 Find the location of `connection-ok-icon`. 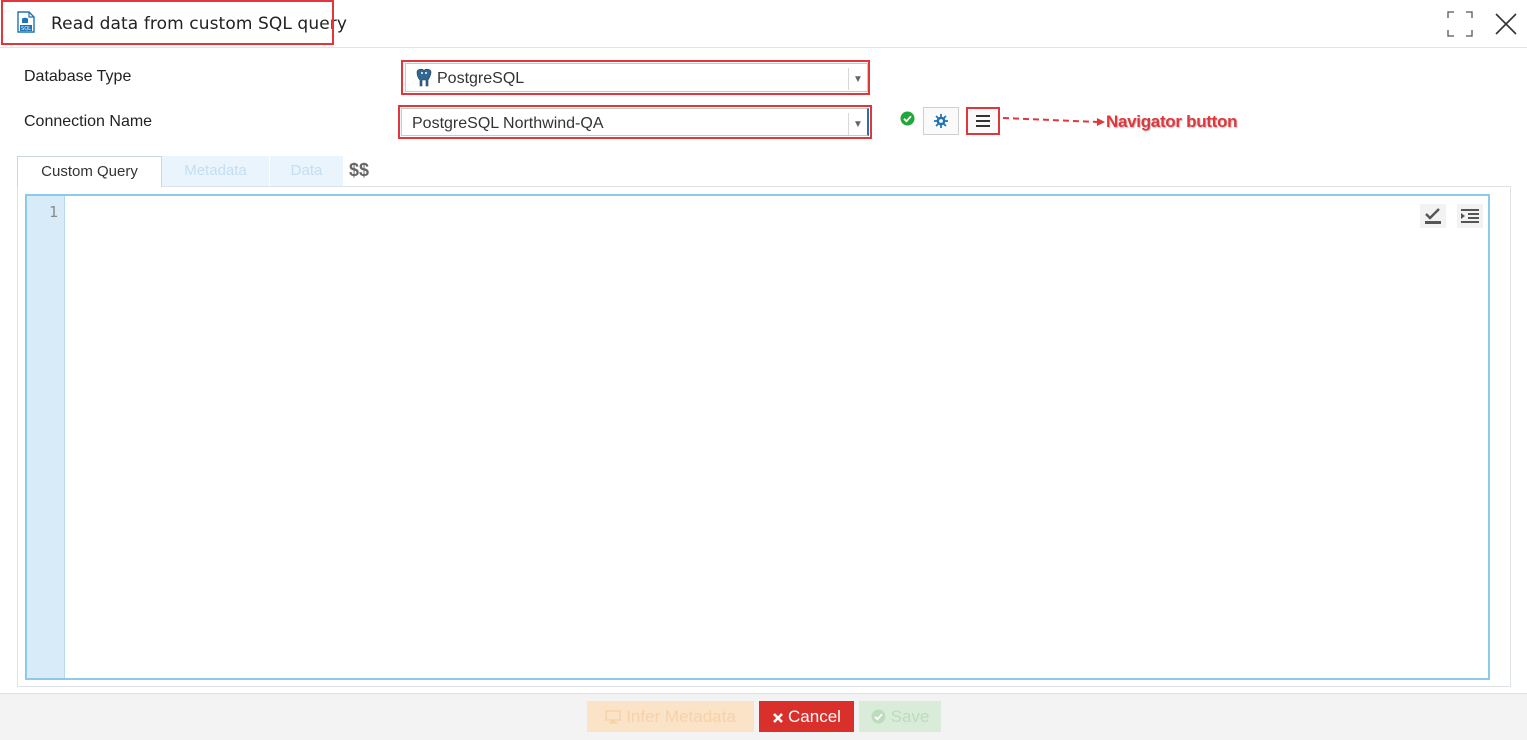

connection-ok-icon is located at coordinates (907, 118).